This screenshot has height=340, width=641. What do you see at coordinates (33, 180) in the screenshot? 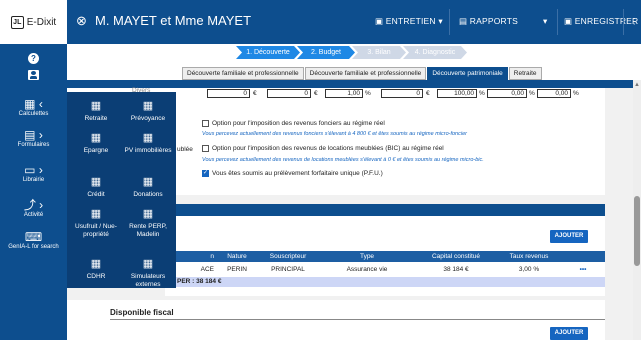
I see `sidebar-item-label: Librairie` at bounding box center [33, 180].